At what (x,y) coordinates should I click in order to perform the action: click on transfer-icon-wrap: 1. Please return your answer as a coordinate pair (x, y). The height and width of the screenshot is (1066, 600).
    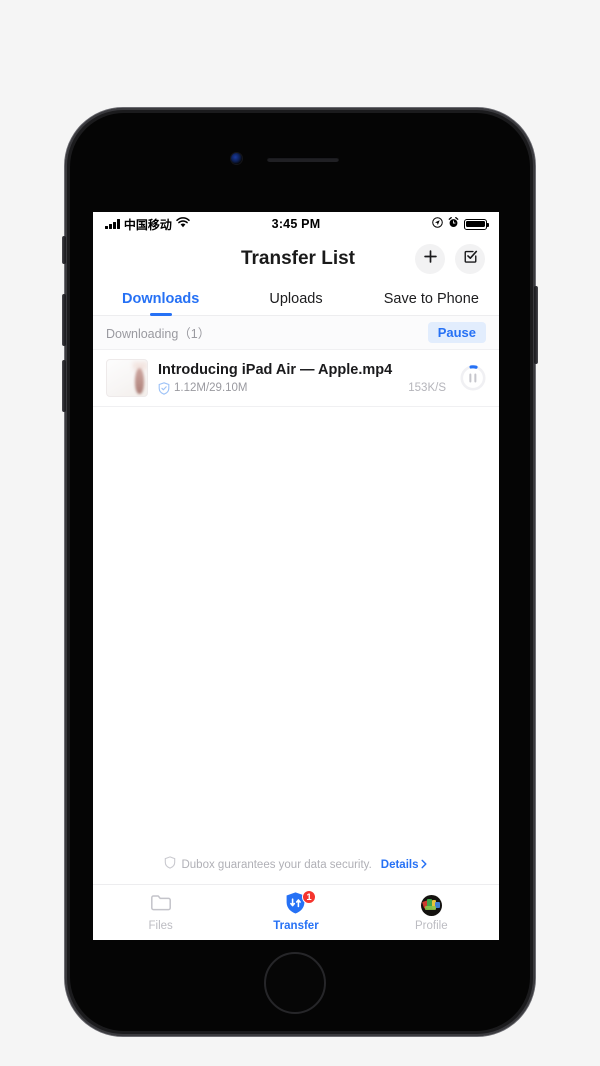
    Looking at the image, I should click on (299, 903).